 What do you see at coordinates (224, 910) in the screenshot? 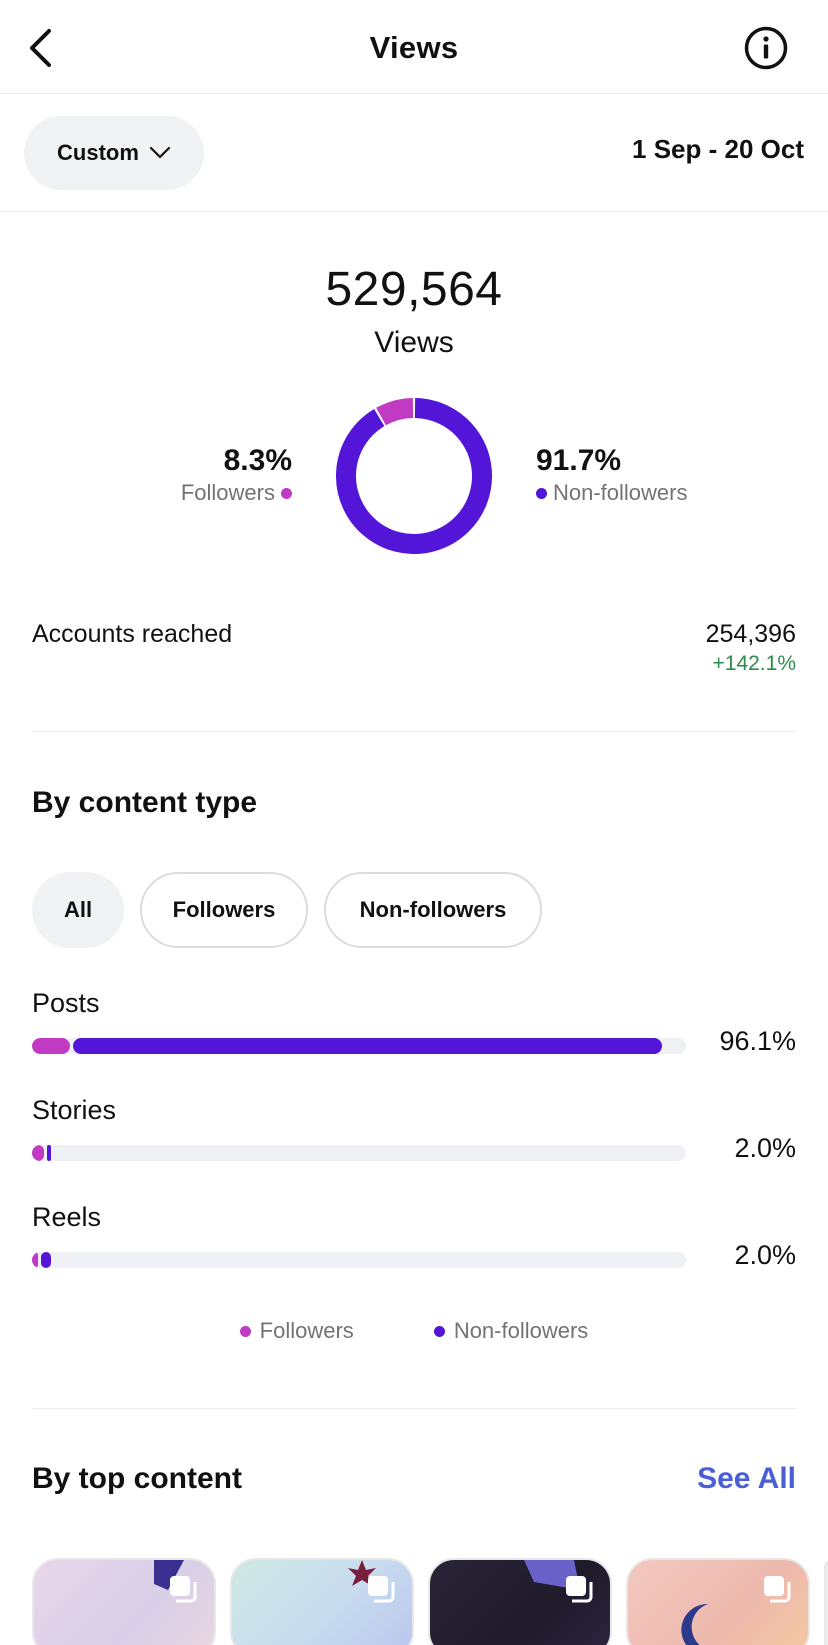
I see `chip-followers: Followers` at bounding box center [224, 910].